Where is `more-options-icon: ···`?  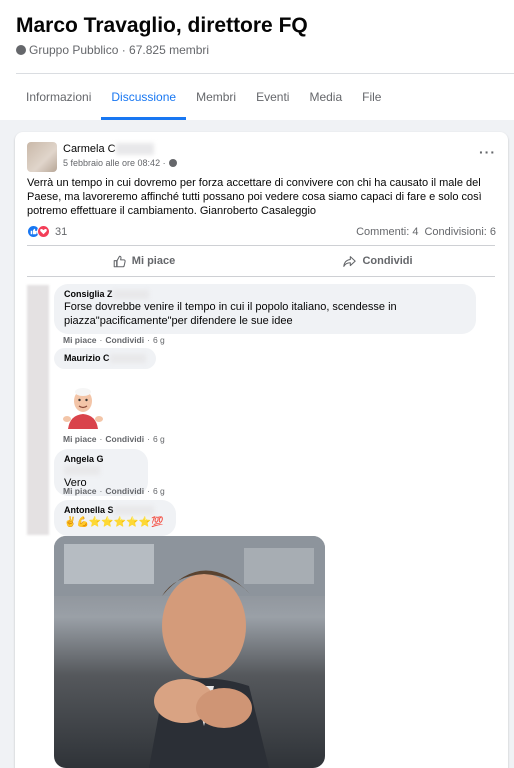 more-options-icon: ··· is located at coordinates (487, 152).